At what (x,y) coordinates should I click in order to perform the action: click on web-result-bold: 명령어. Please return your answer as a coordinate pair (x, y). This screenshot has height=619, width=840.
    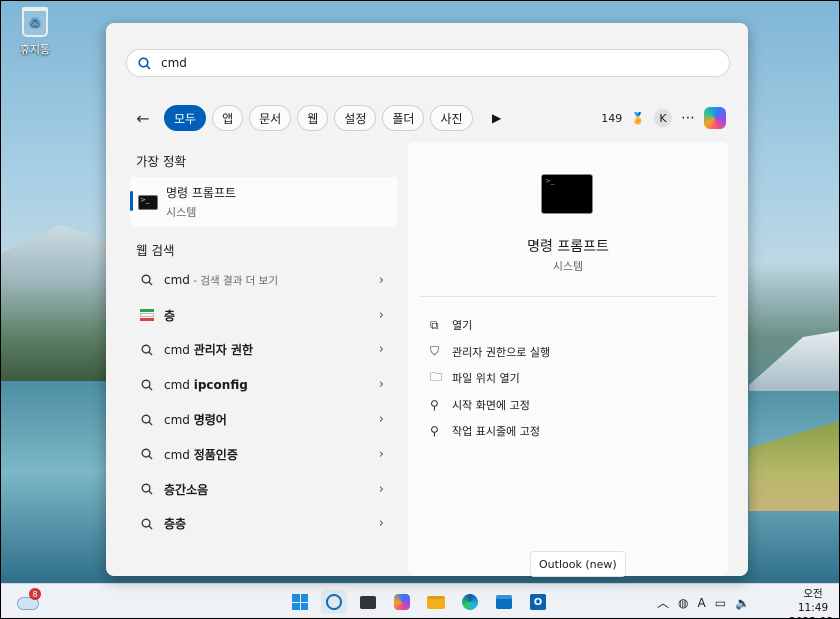
    Looking at the image, I should click on (210, 420).